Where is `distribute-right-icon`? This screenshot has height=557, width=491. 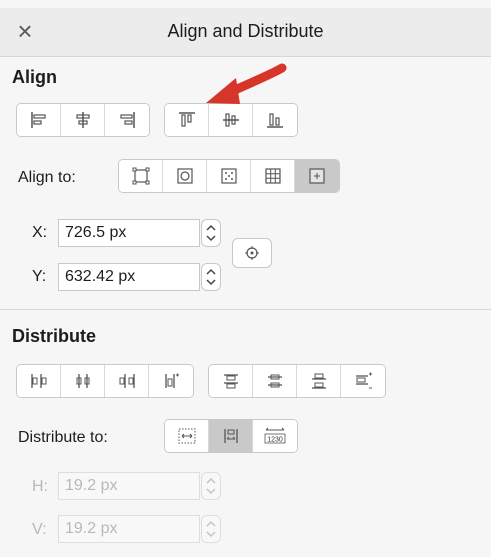 distribute-right-icon is located at coordinates (127, 381).